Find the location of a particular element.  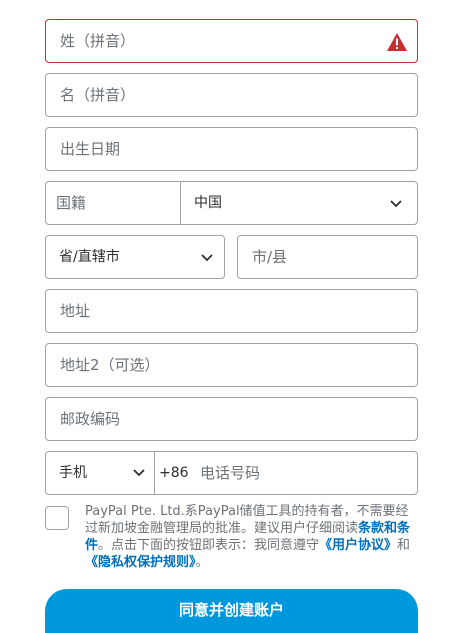

first-name-field: 名（拼音） is located at coordinates (231, 95).